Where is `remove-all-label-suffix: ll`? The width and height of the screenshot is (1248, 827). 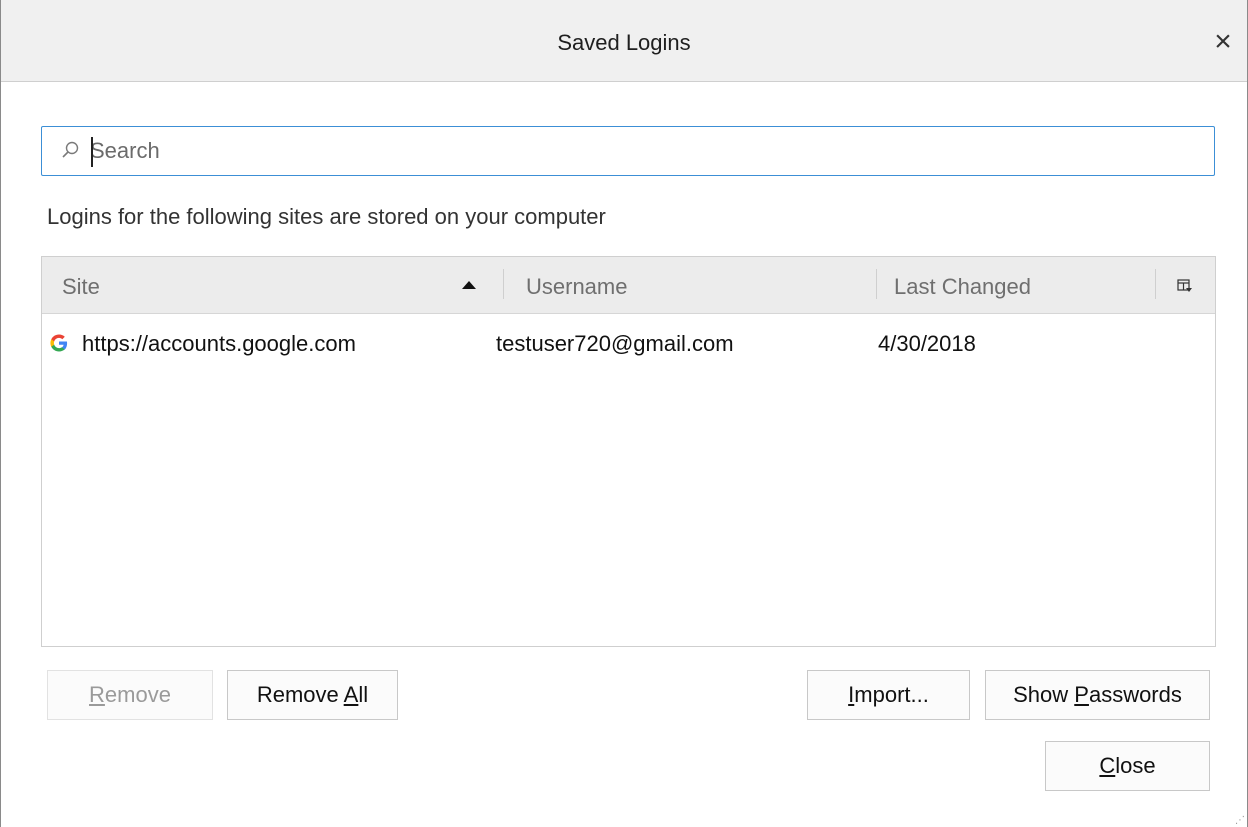
remove-all-label-suffix: ll is located at coordinates (363, 694).